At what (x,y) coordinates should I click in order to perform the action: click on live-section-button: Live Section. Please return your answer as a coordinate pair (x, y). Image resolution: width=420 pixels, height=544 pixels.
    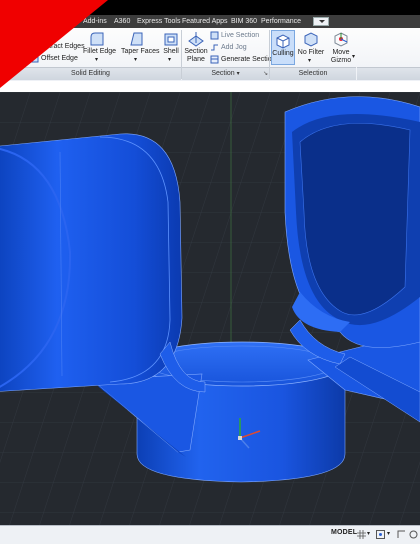
    Looking at the image, I should click on (240, 36).